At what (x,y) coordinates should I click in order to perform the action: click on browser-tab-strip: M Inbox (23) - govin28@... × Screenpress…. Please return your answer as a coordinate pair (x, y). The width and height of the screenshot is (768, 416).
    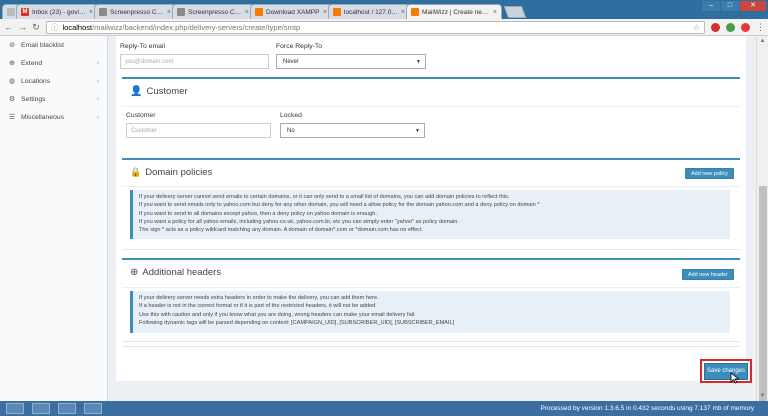
    Looking at the image, I should click on (384, 9).